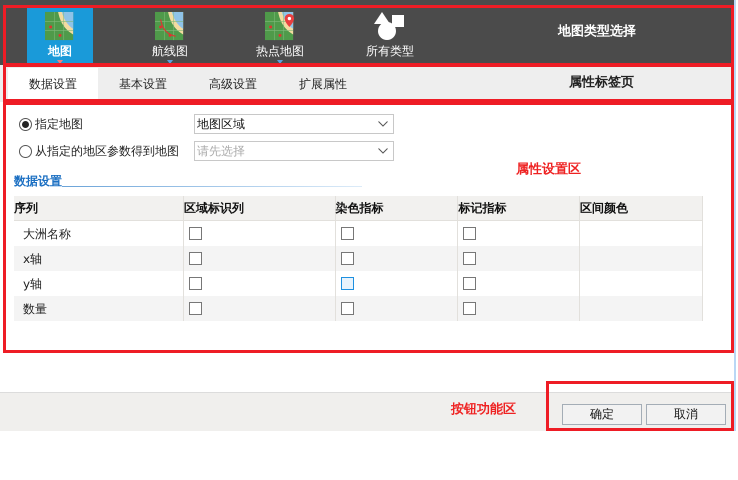 This screenshot has height=480, width=738. I want to click on dropdown-field: 地图区域, so click(294, 124).